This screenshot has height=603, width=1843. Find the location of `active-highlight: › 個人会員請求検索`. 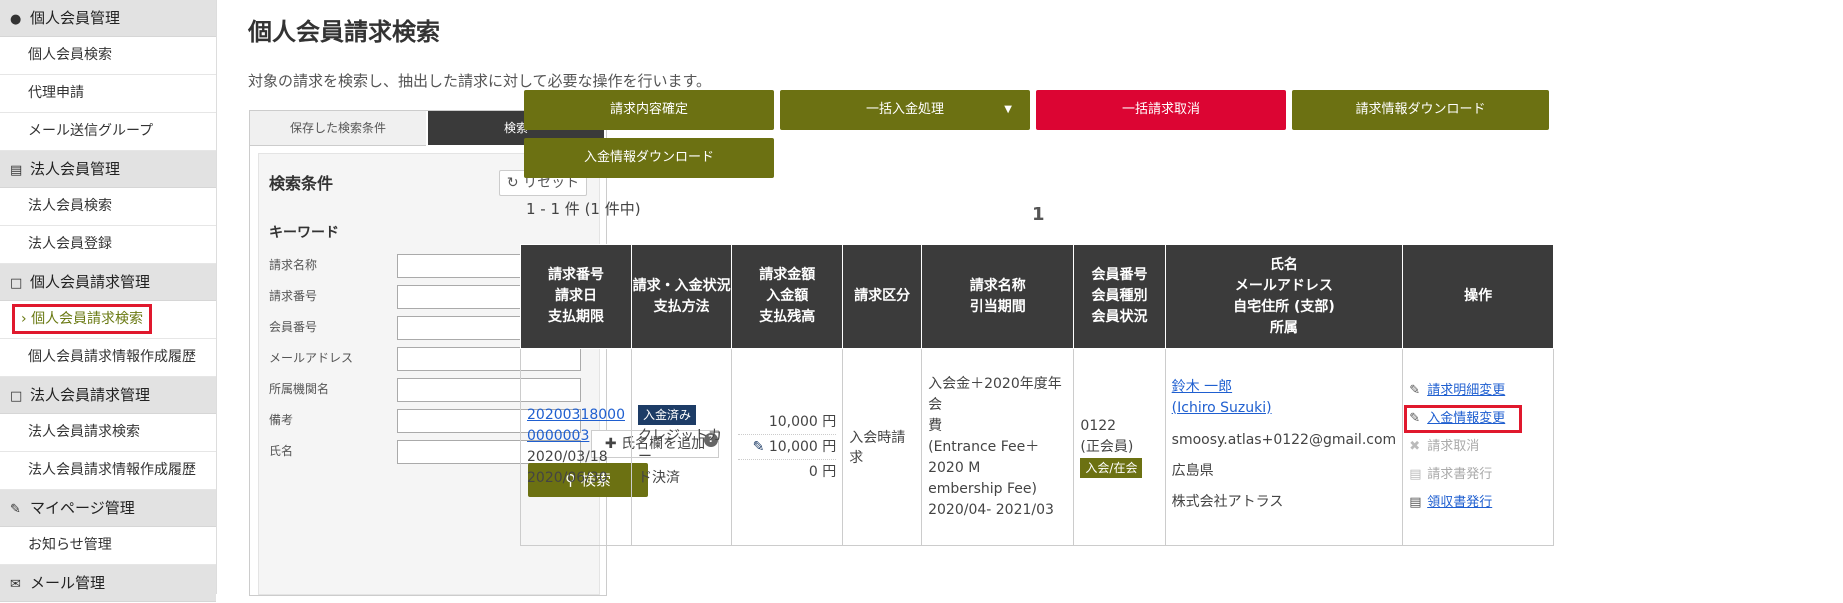

active-highlight: › 個人会員請求検索 is located at coordinates (82, 319).